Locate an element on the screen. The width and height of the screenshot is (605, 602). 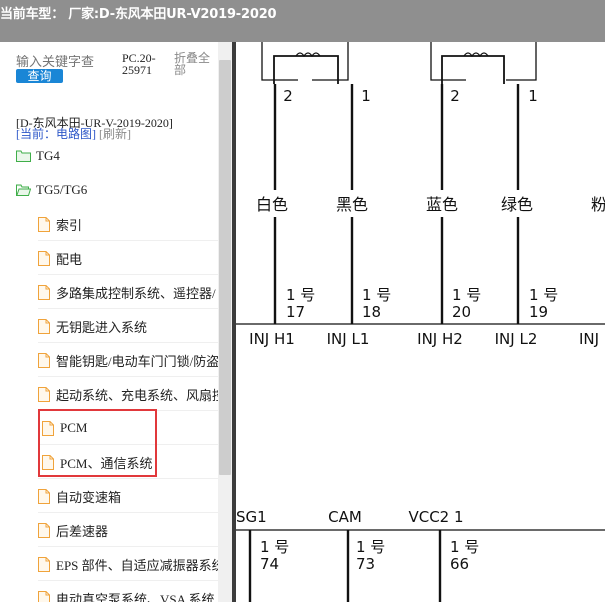
tree-item-eps: EPS 部件、自适应减振器系统 is located at coordinates (131, 564).